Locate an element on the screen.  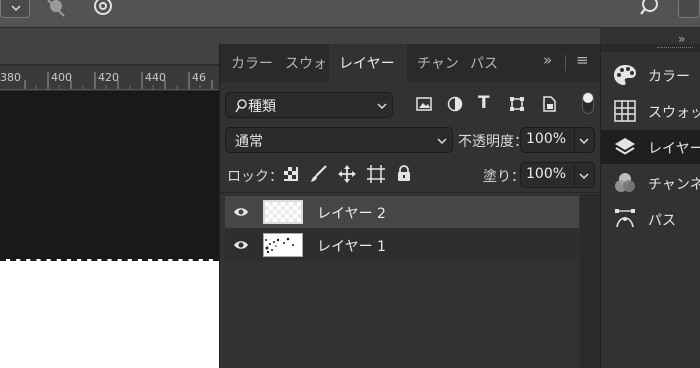
filter-toggle-switch is located at coordinates (588, 103).